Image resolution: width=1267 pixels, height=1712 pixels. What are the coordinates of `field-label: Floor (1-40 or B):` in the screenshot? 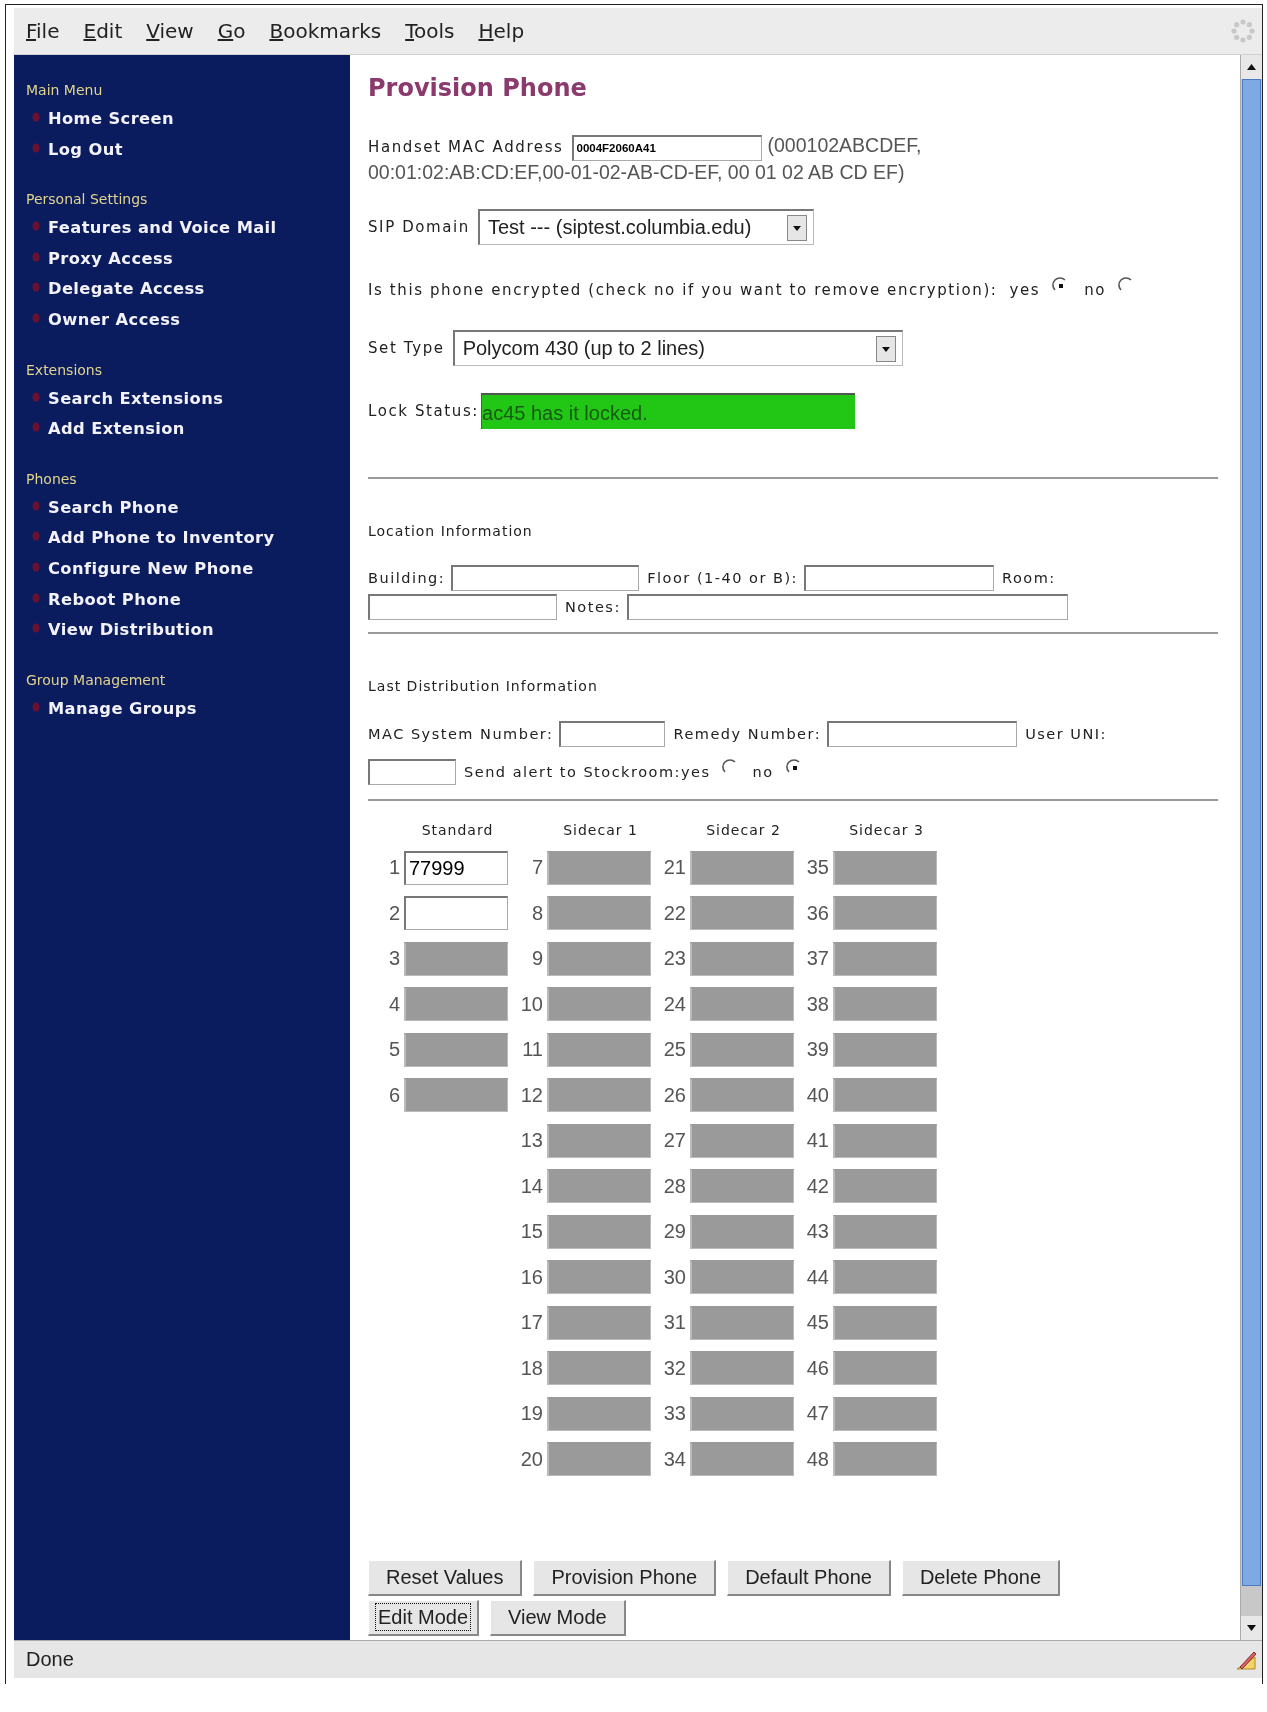 It's located at (722, 578).